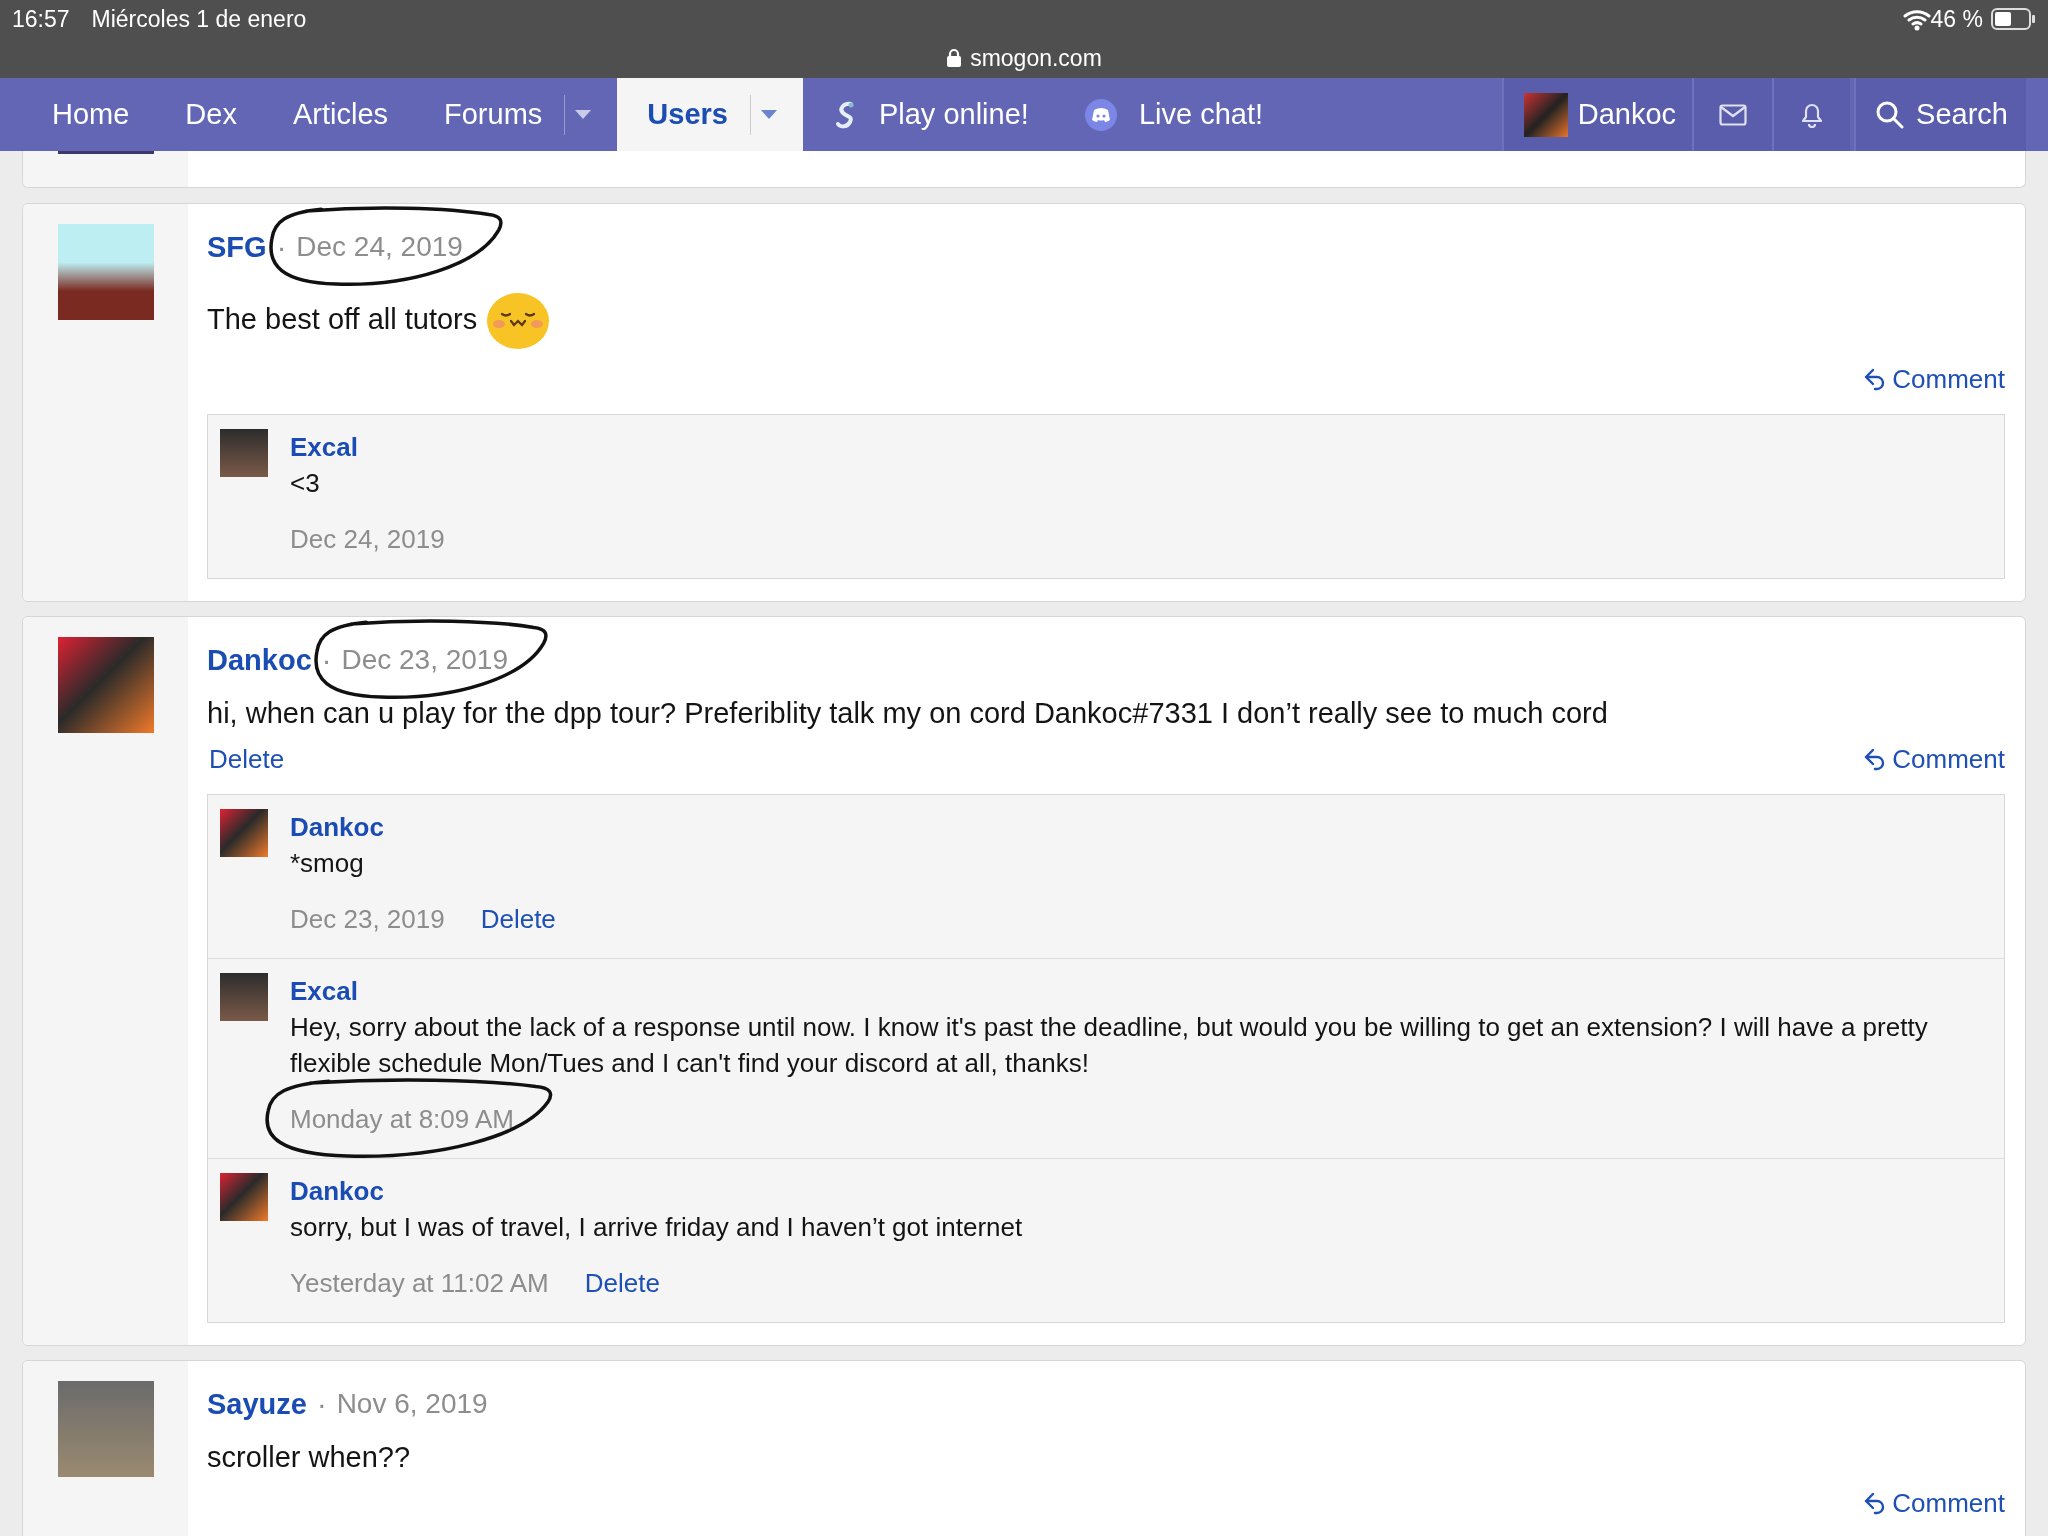 The image size is (2048, 1536). What do you see at coordinates (257, 1403) in the screenshot?
I see `author-link: Sayuze` at bounding box center [257, 1403].